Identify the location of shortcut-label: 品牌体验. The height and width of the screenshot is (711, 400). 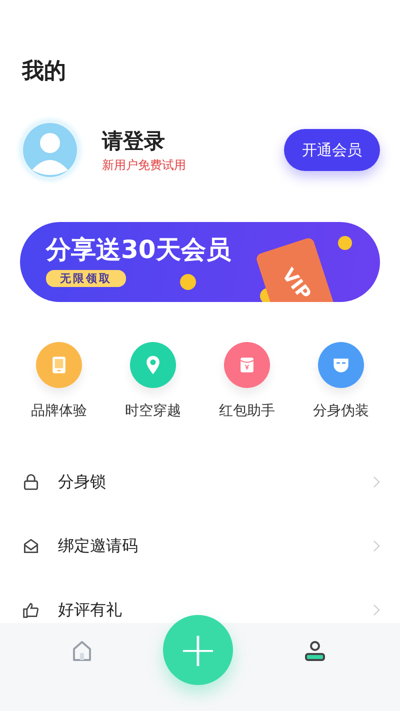
(59, 411).